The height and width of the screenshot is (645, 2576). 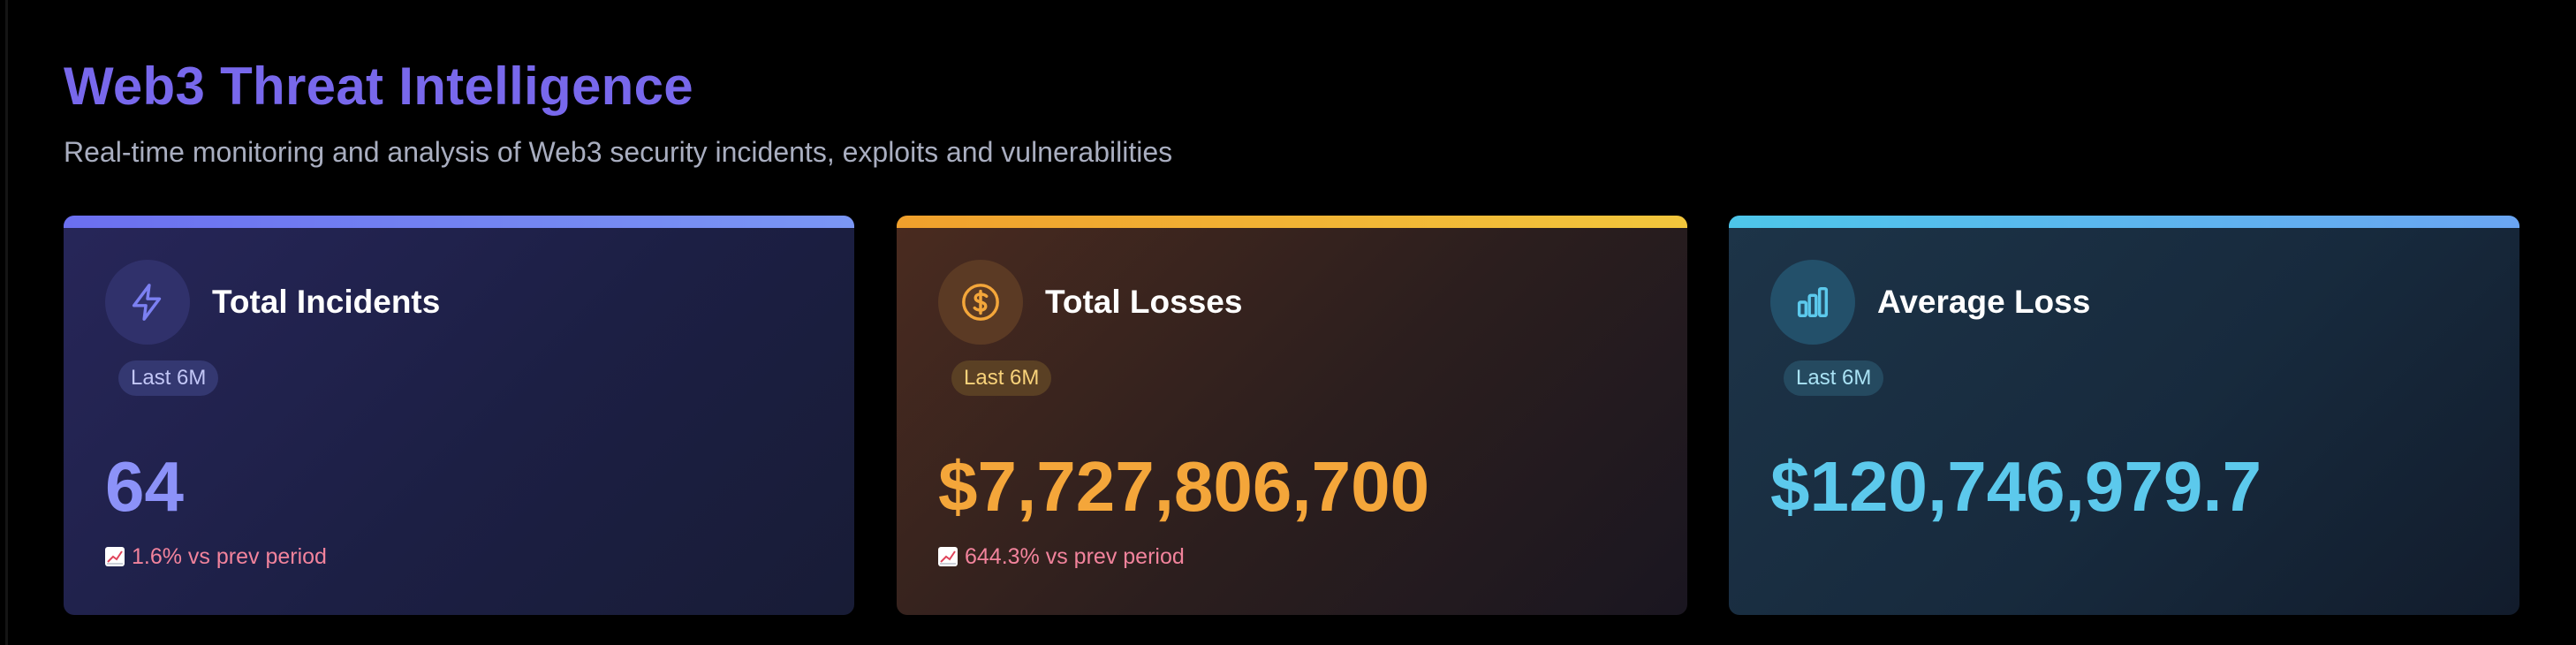 I want to click on page-title: Web3 Threat Intelligence, so click(x=378, y=86).